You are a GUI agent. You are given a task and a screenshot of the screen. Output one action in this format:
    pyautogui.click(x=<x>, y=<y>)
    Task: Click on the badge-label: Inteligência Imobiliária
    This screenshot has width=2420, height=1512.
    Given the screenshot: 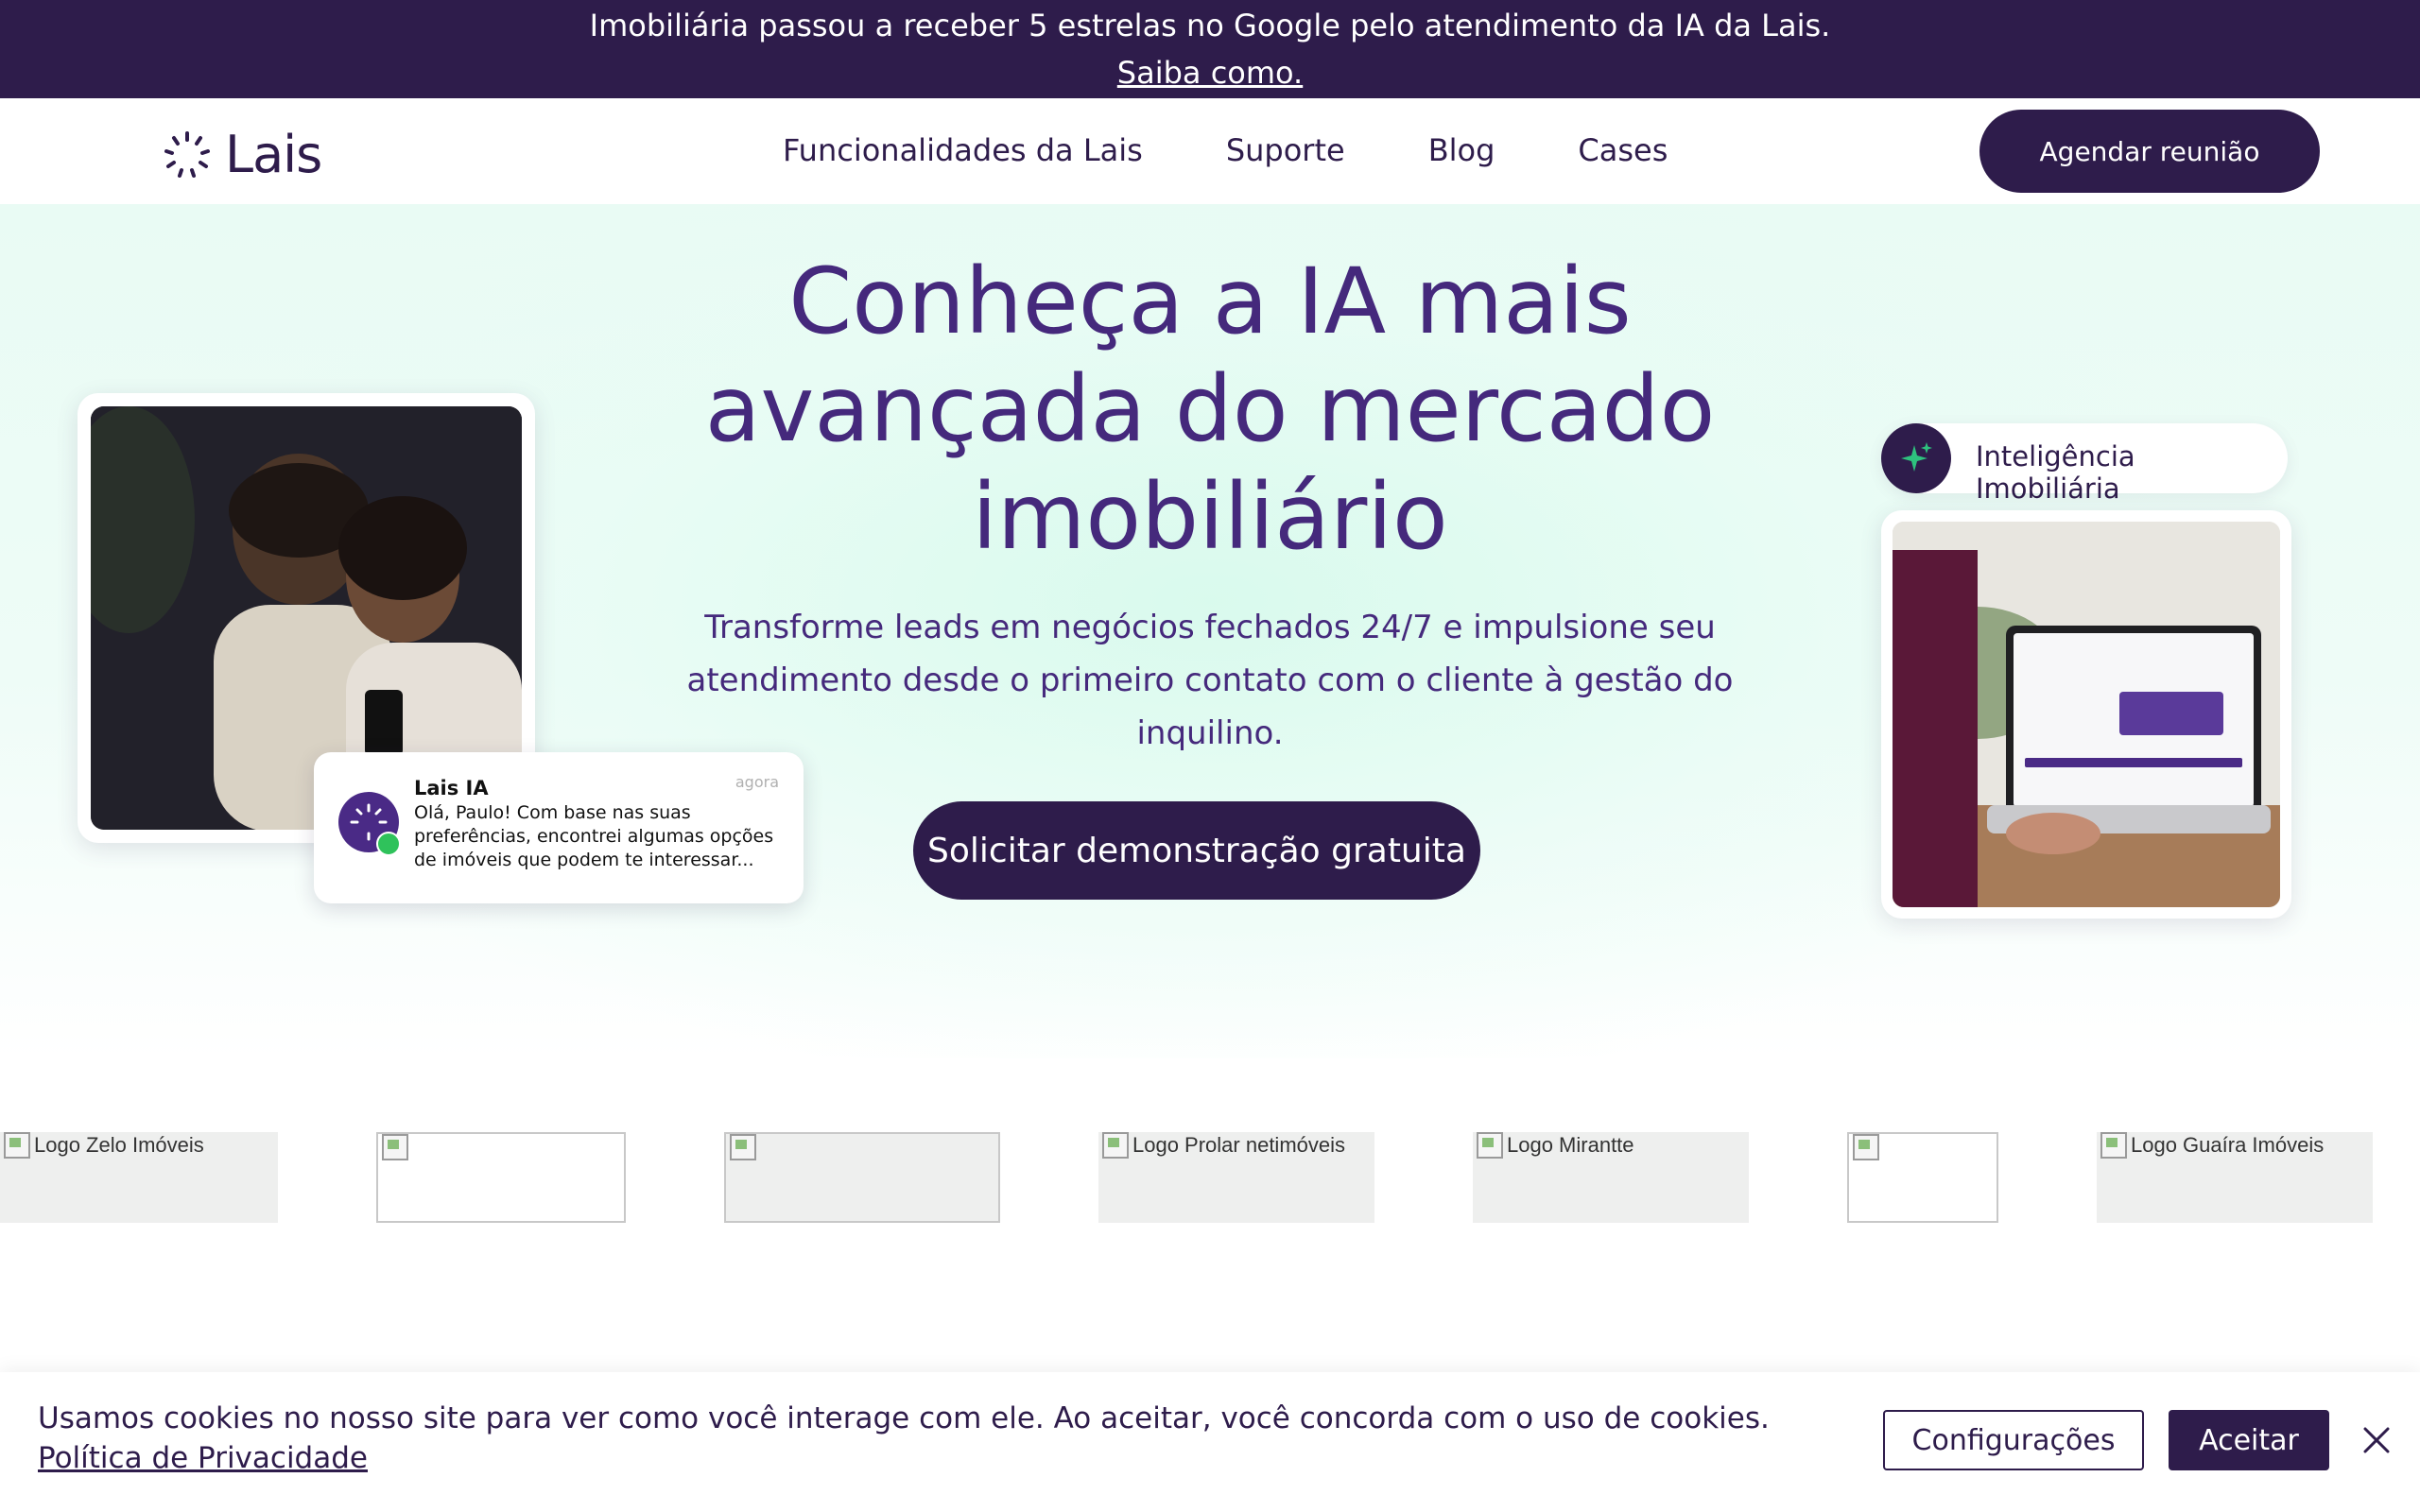 What is the action you would take?
    pyautogui.click(x=2055, y=472)
    